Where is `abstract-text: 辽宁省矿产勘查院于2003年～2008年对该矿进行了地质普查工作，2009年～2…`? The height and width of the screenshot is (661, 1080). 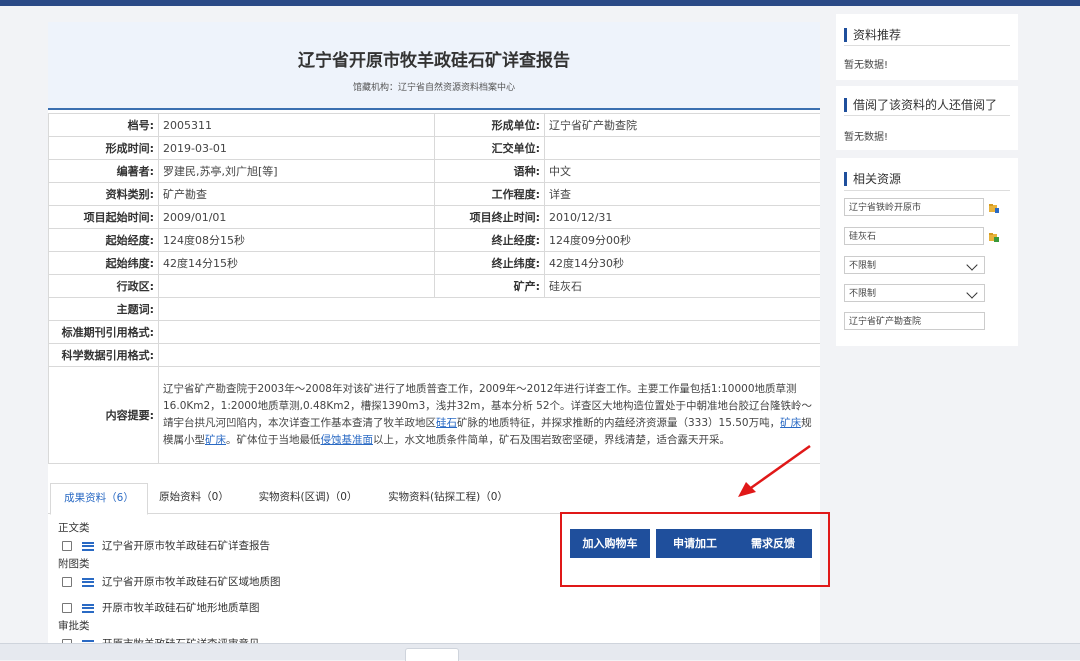 abstract-text: 辽宁省矿产勘查院于2003年～2008年对该矿进行了地质普查工作，2009年～2… is located at coordinates (489, 415).